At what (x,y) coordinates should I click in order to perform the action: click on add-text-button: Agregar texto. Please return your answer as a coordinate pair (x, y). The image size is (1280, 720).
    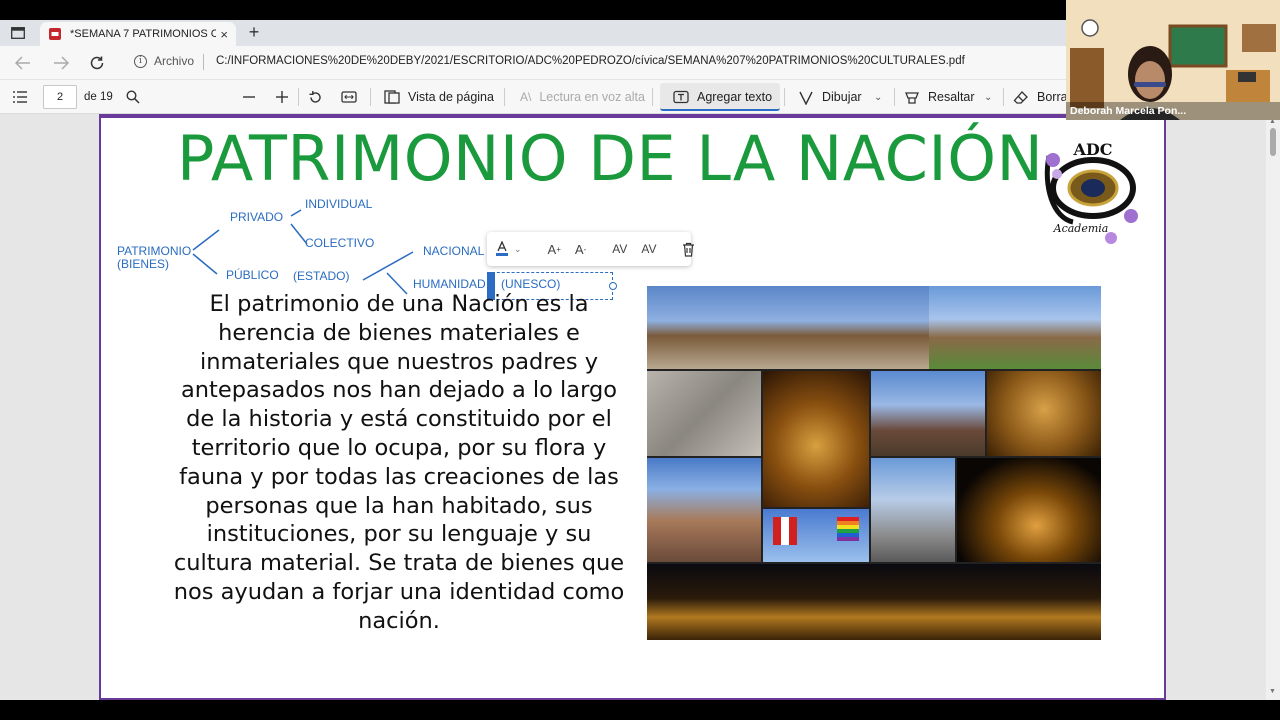
    Looking at the image, I should click on (722, 97).